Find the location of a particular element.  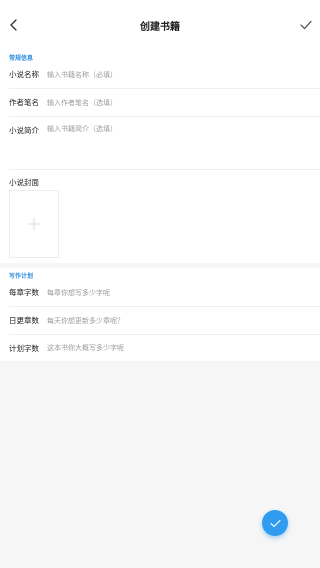

book-intro-label: 小说简介 is located at coordinates (24, 130).